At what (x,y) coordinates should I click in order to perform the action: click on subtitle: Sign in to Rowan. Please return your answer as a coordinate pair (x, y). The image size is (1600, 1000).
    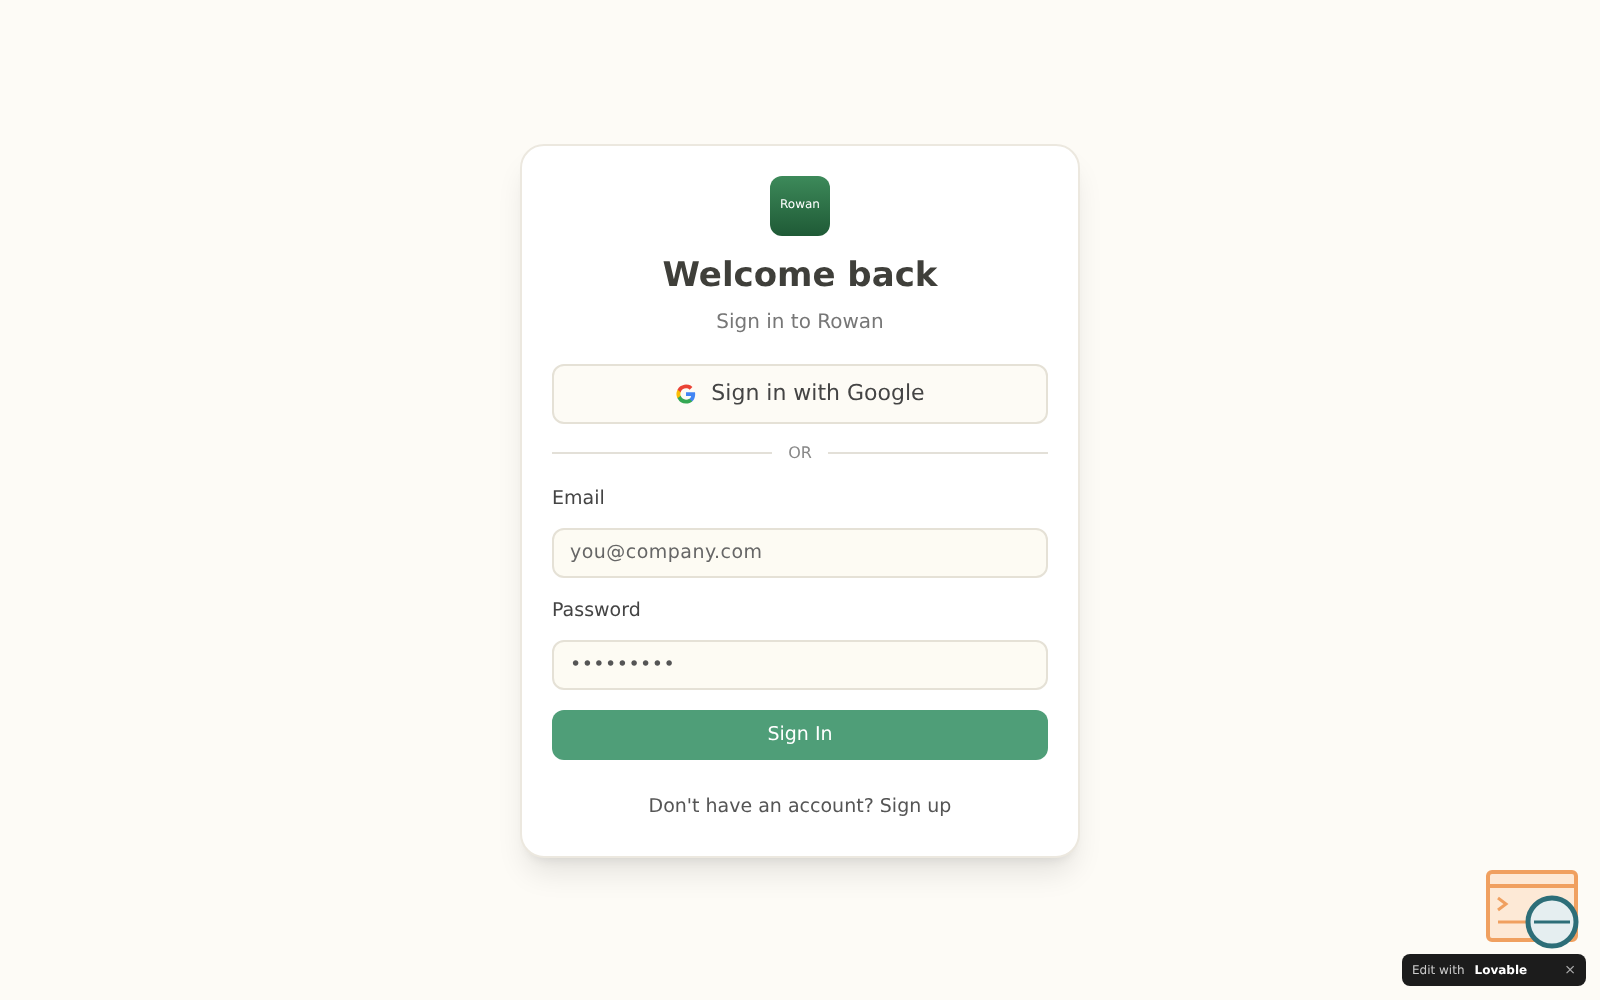
    Looking at the image, I should click on (800, 323).